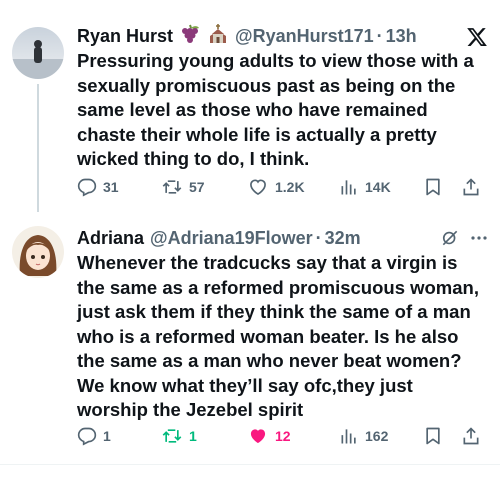  What do you see at coordinates (38, 148) in the screenshot?
I see `thread-line` at bounding box center [38, 148].